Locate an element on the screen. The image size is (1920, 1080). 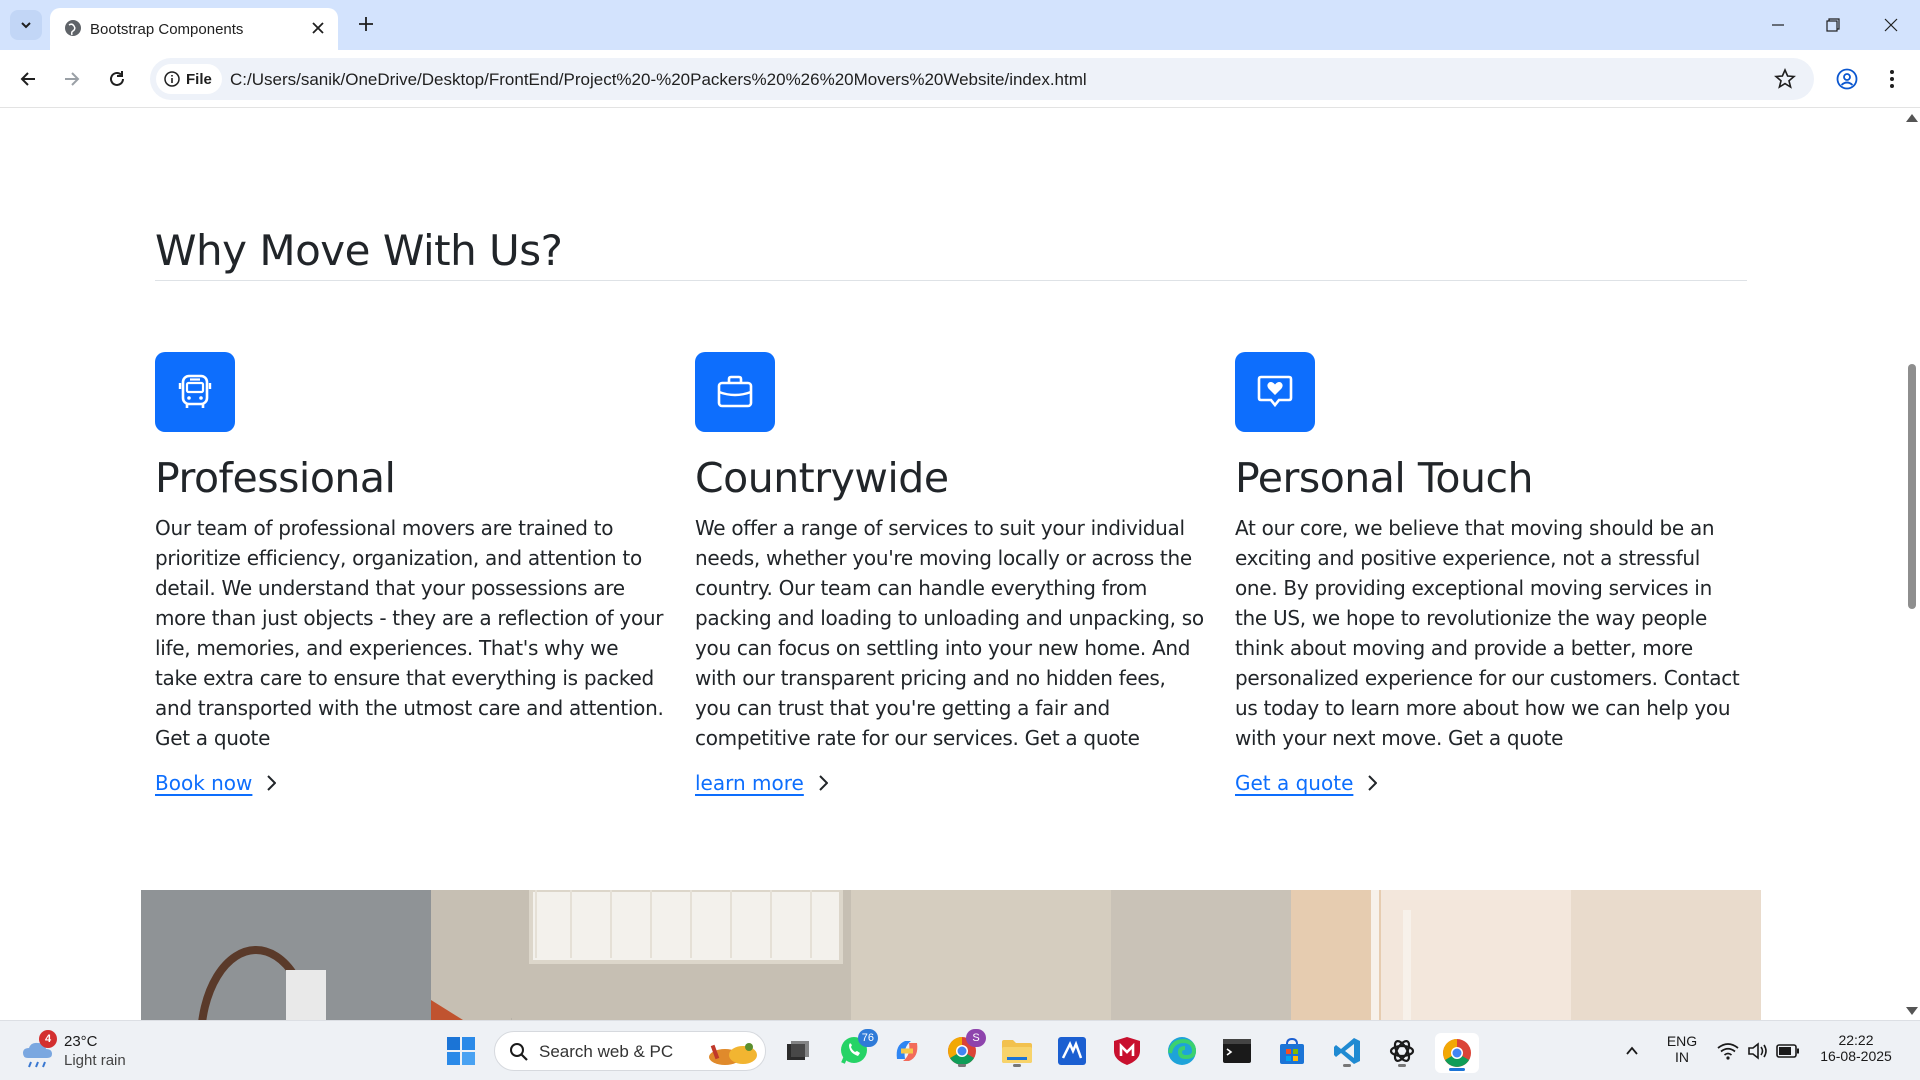
tab-strip: Bootstrap Components is located at coordinates (960, 25).